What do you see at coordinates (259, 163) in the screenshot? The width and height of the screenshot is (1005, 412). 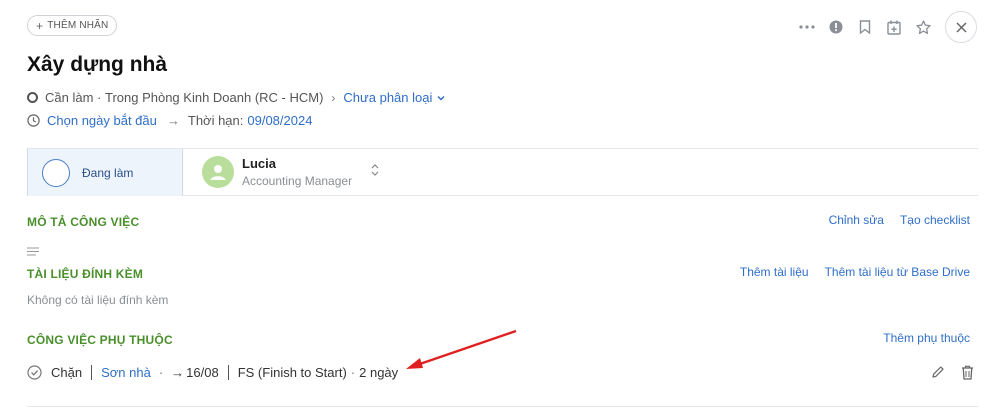 I see `assignee-name: Lucia` at bounding box center [259, 163].